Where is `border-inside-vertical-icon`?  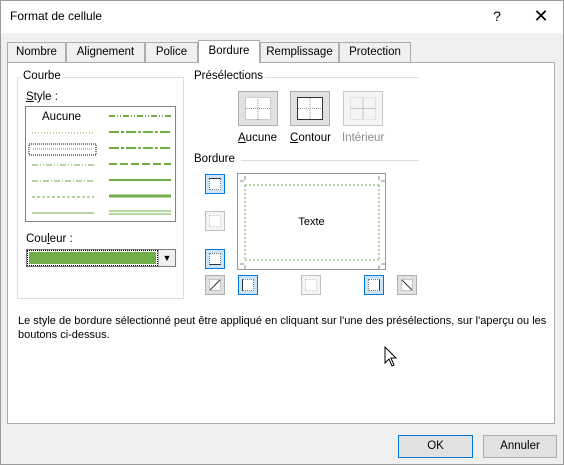
border-inside-vertical-icon is located at coordinates (311, 285).